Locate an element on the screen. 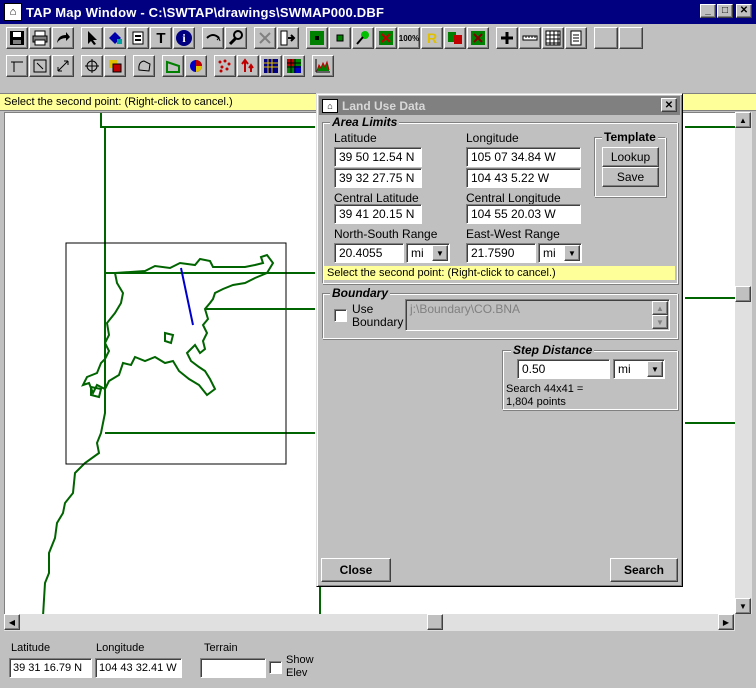  scrollbar-corner is located at coordinates (743, 622).